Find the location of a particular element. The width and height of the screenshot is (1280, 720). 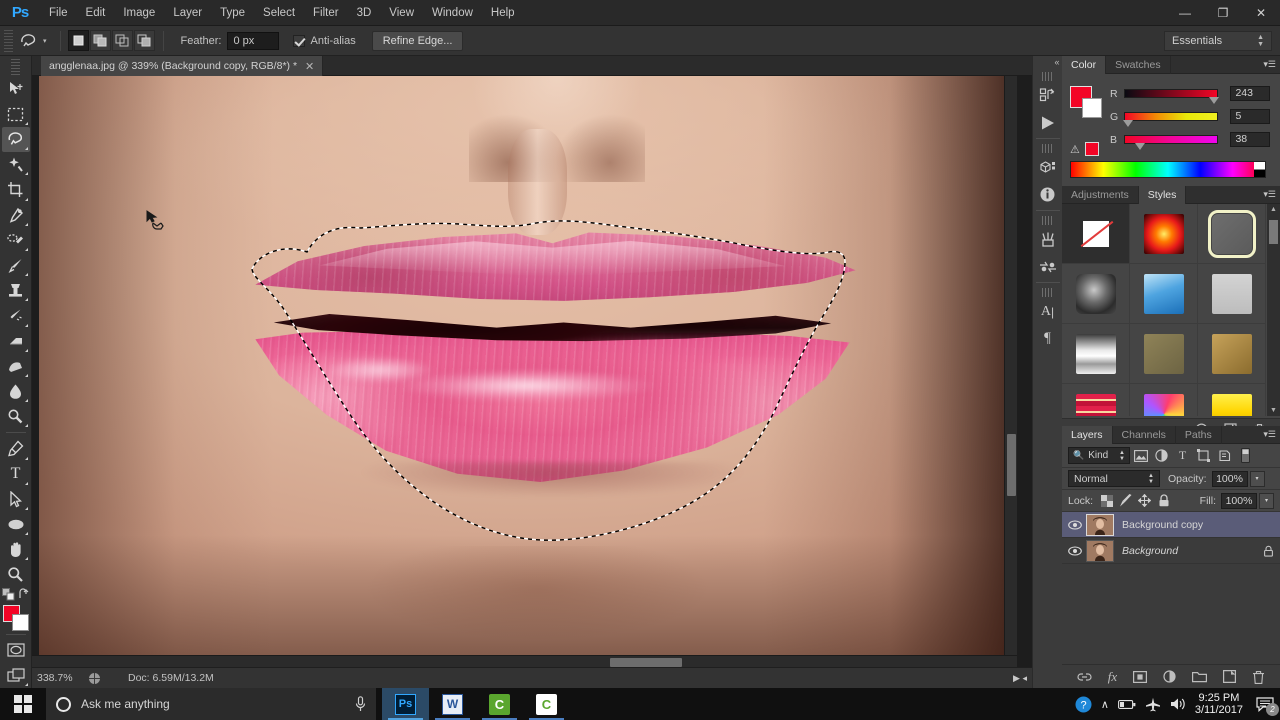

style-gray-rounded is located at coordinates (1232, 234).